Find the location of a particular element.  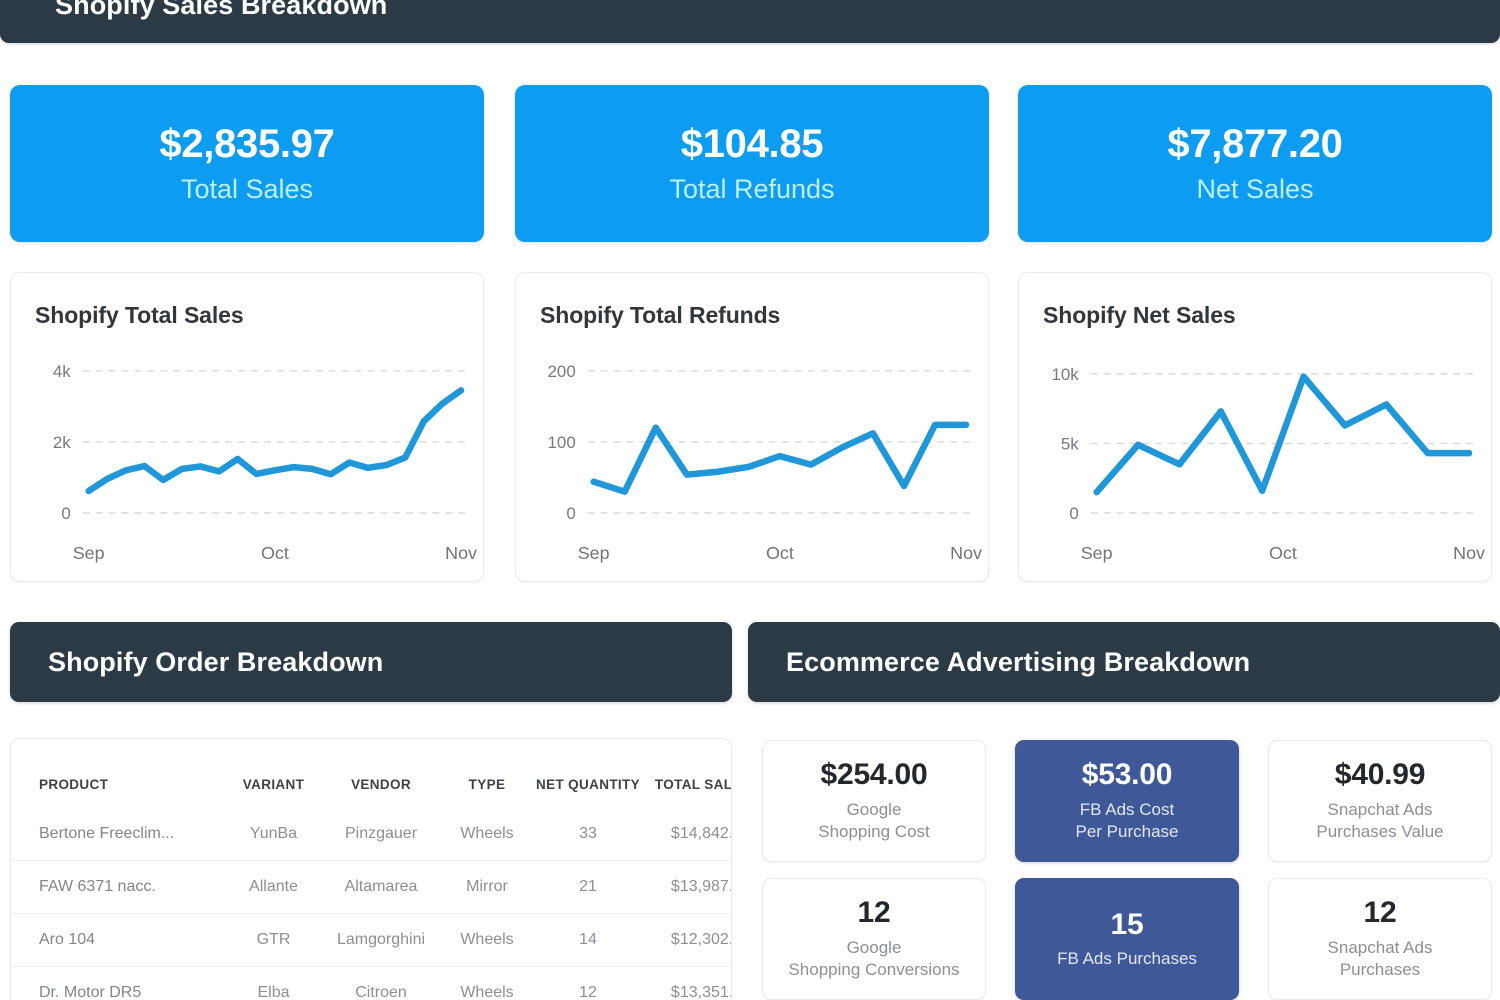

ad-label-google-shopping-conversions: Google Shopping Conversions is located at coordinates (874, 958).